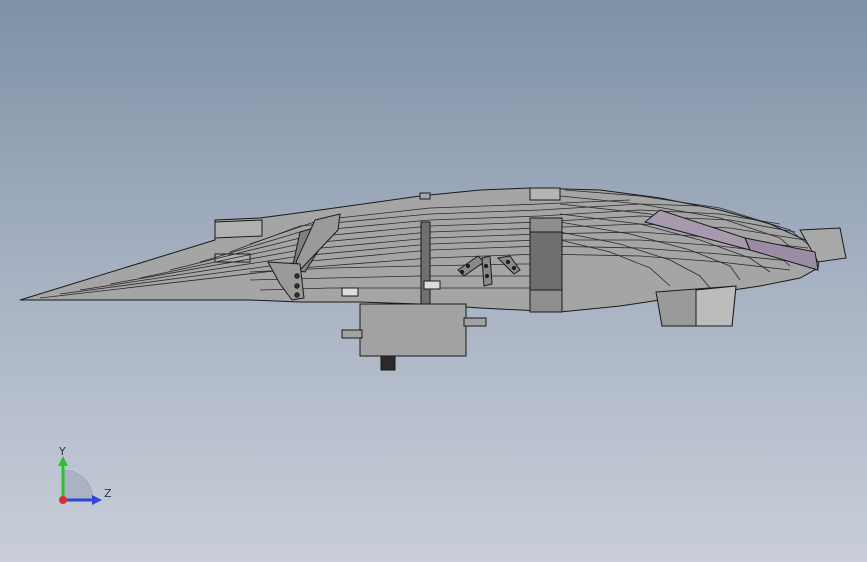 The image size is (867, 562). I want to click on triad-quarter-disc, so click(78, 485).